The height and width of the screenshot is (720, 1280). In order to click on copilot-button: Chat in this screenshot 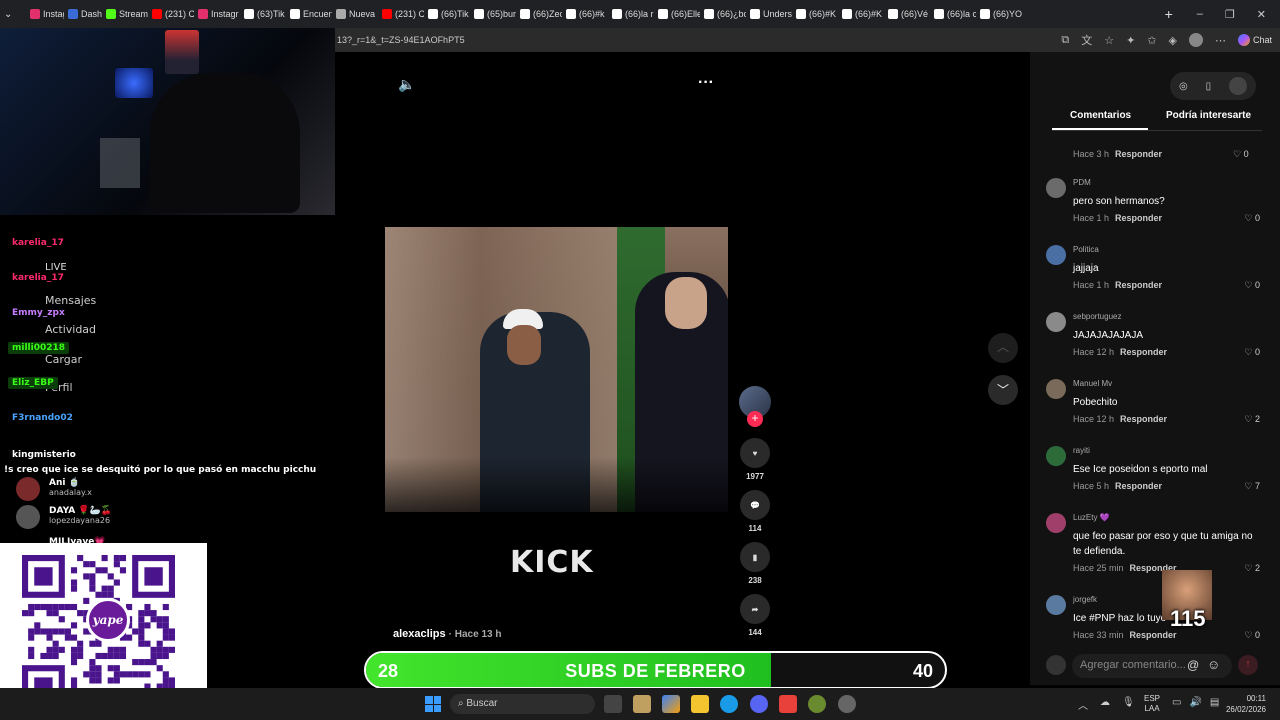, I will do `click(1254, 40)`.